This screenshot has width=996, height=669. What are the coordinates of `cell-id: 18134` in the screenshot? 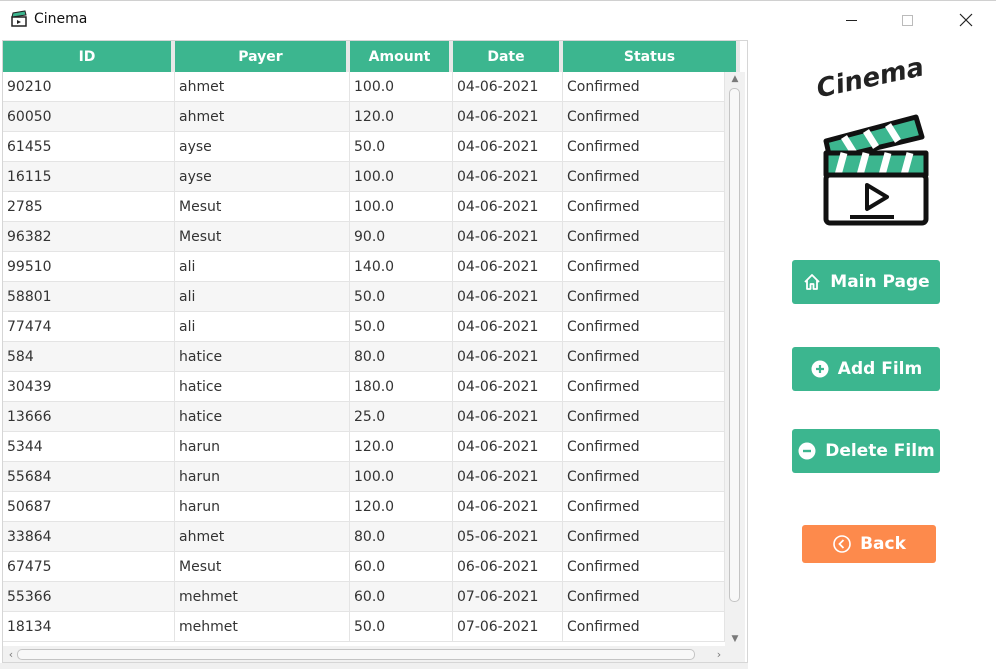 It's located at (89, 627).